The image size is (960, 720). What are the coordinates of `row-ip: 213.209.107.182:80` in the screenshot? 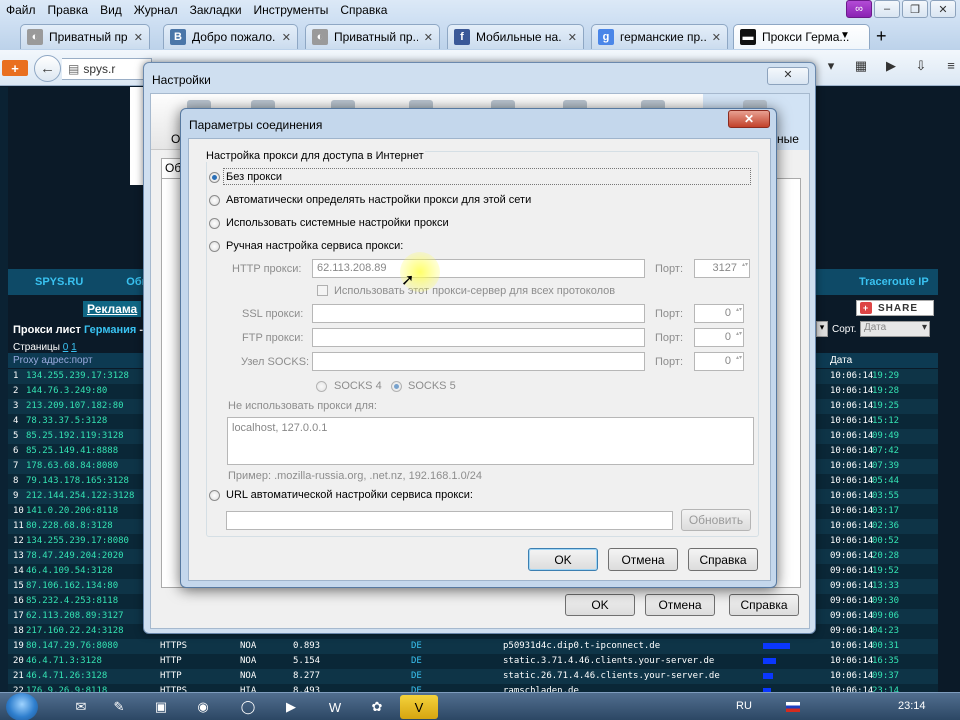 It's located at (75, 406).